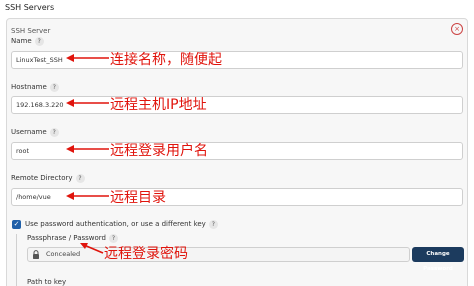 Image resolution: width=474 pixels, height=286 pixels. I want to click on remote-directory-label-row: Remote Directory ?, so click(48, 178).